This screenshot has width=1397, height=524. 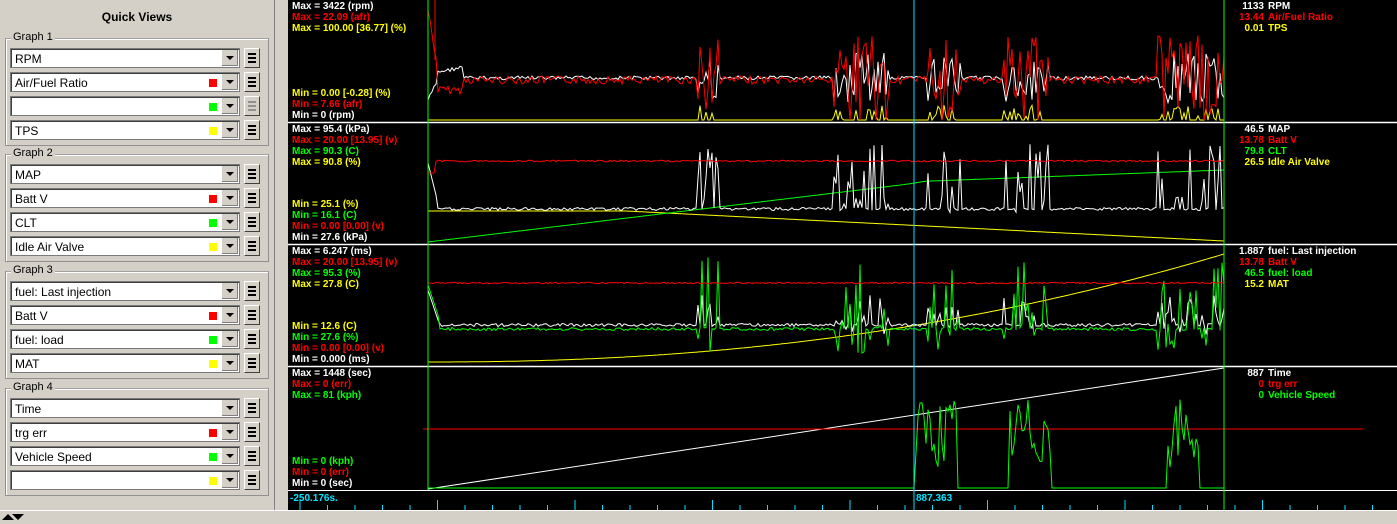 I want to click on min-label: Min = 0 (rpm), so click(x=323, y=115).